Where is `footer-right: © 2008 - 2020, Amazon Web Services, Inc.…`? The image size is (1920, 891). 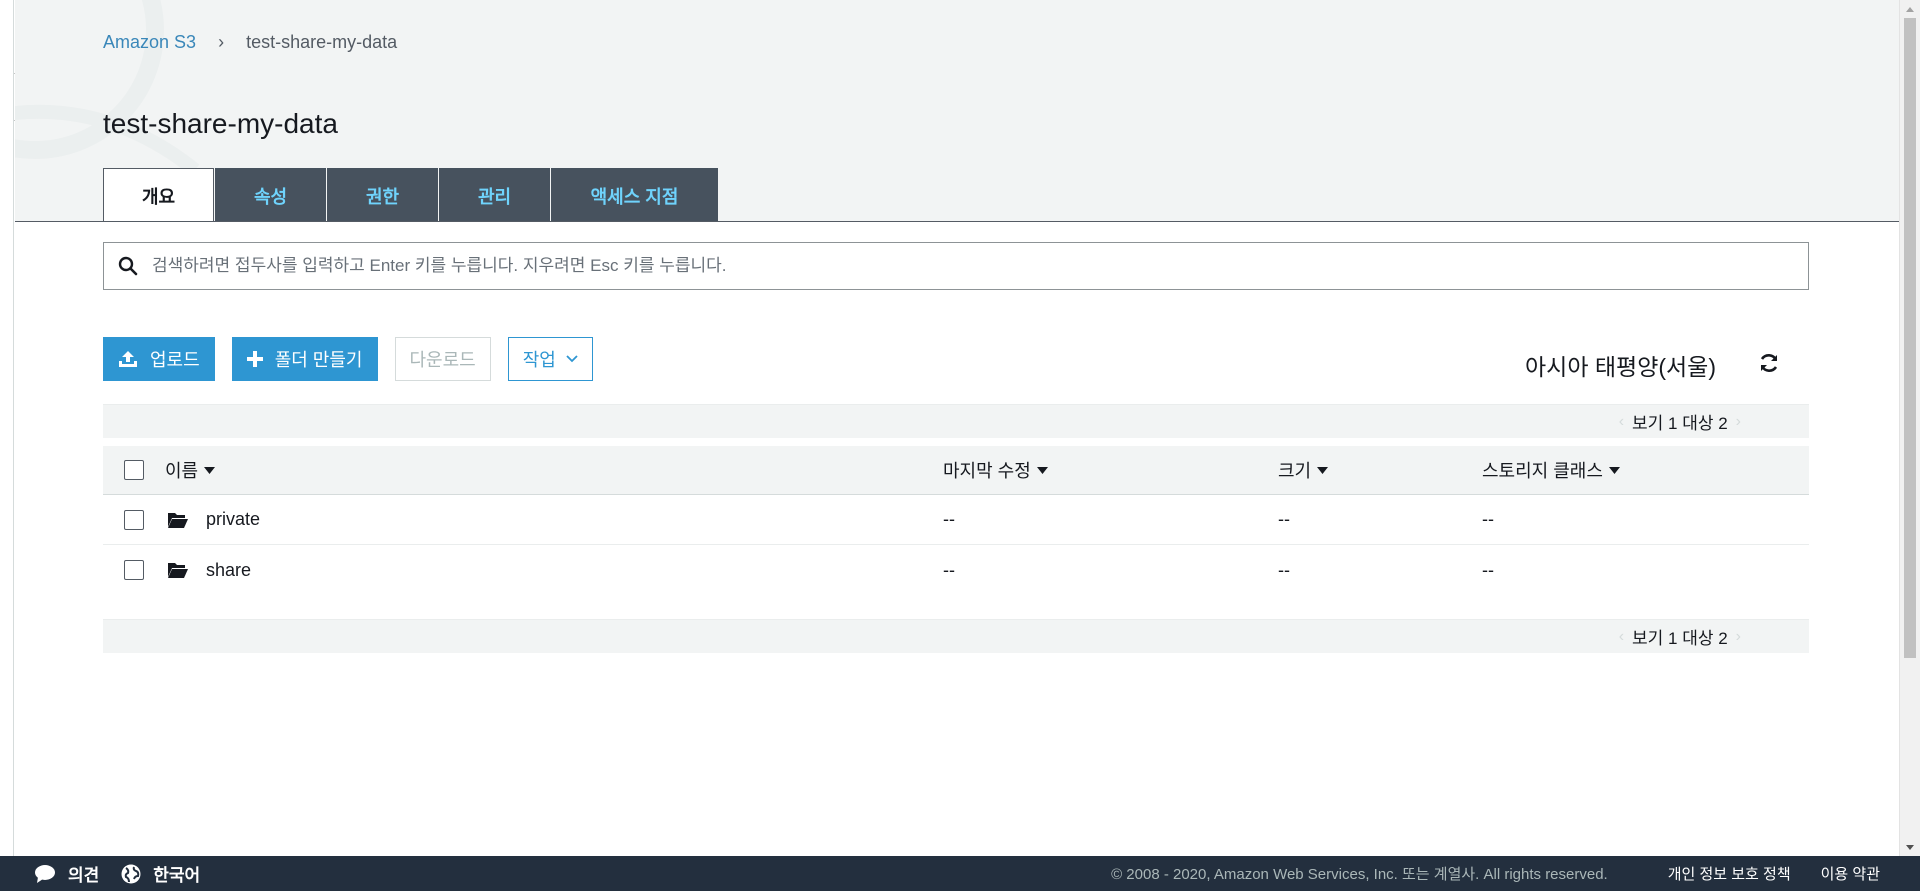 footer-right: © 2008 - 2020, Amazon Web Services, Inc.… is located at coordinates (1515, 873).